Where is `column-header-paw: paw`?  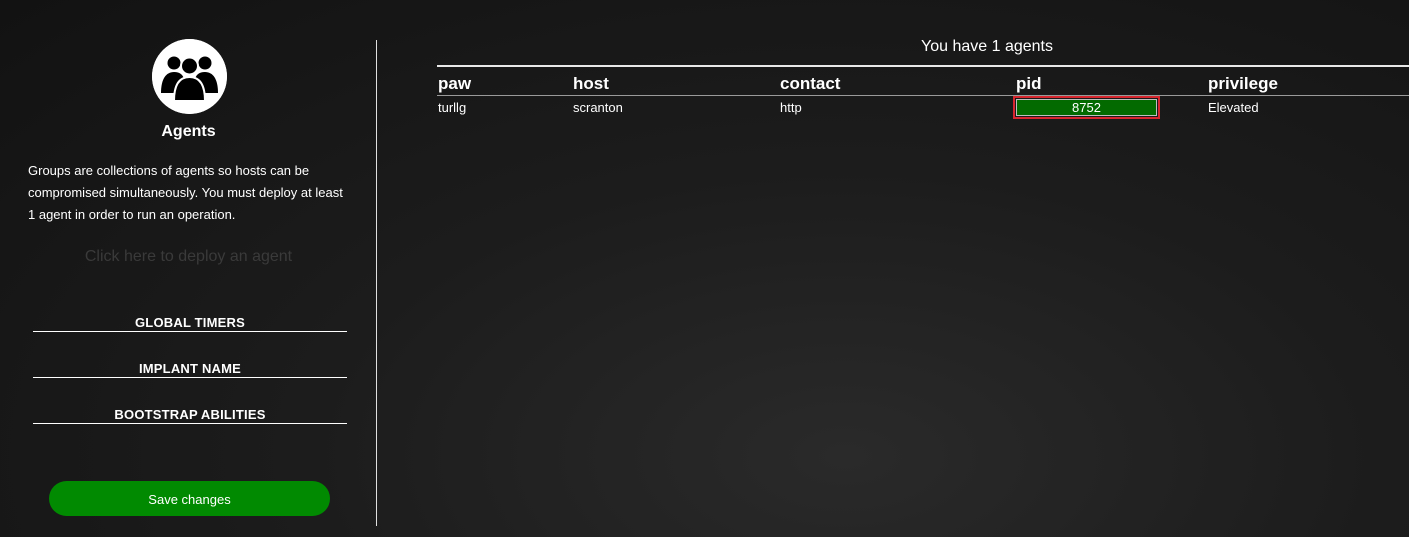 column-header-paw: paw is located at coordinates (454, 84).